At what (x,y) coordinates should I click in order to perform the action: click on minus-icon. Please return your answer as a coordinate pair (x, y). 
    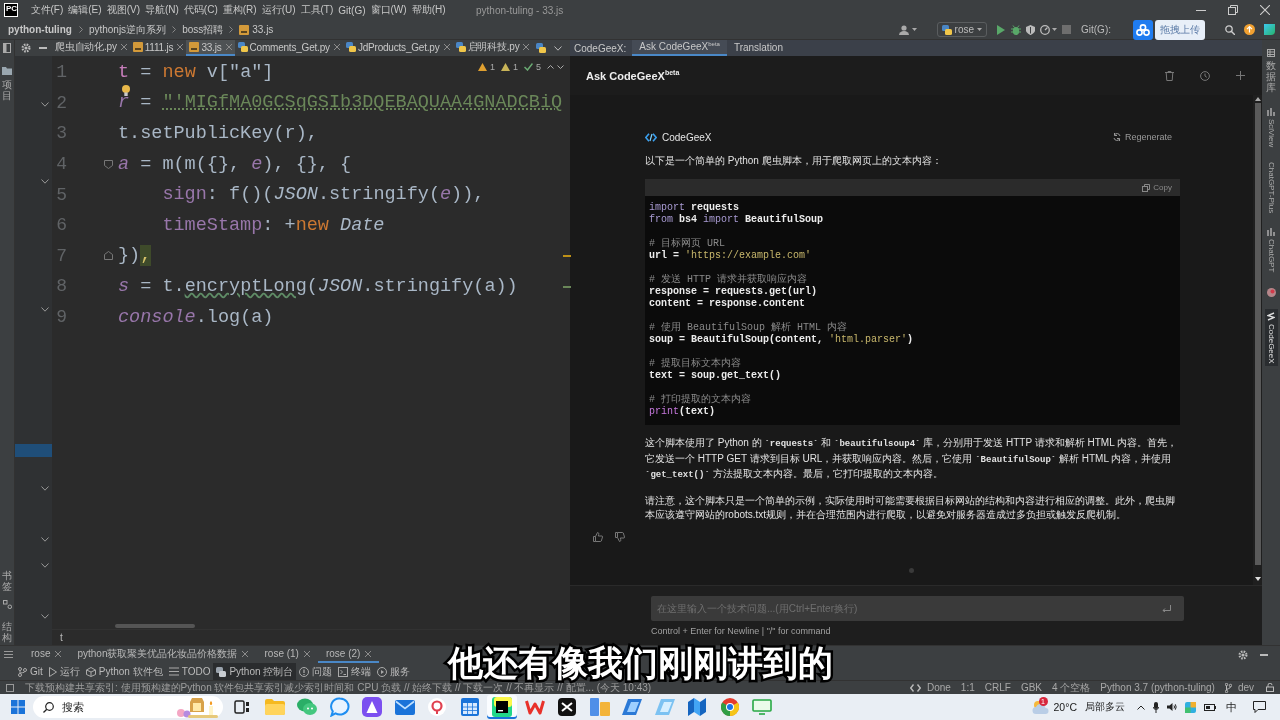
    Looking at the image, I should click on (1264, 654).